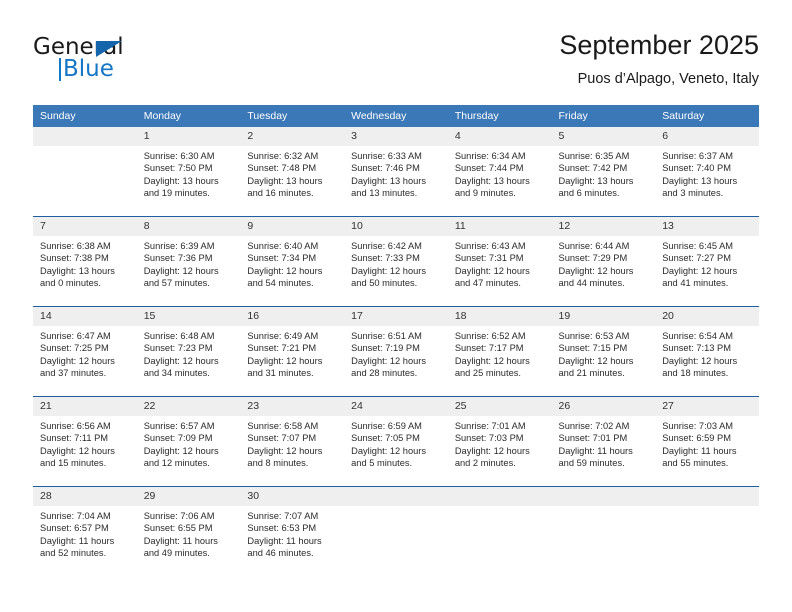 The width and height of the screenshot is (792, 612). What do you see at coordinates (133, 64) in the screenshot?
I see `general-blue-logo: General Blue` at bounding box center [133, 64].